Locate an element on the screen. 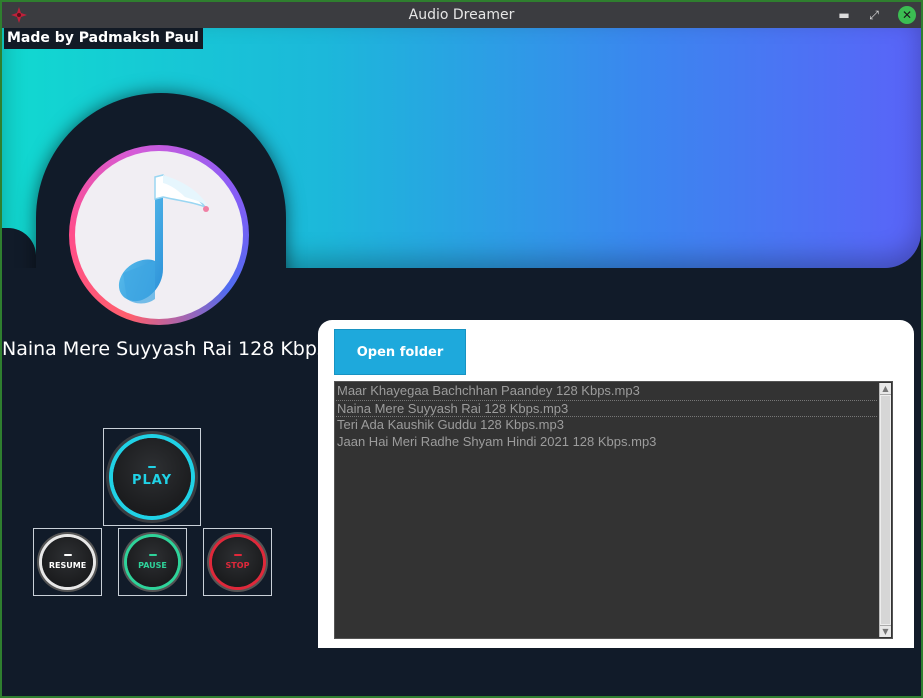 The width and height of the screenshot is (923, 698). now-playing-title: Naina Mere Suyyash Rai 128 Kbps is located at coordinates (164, 349).